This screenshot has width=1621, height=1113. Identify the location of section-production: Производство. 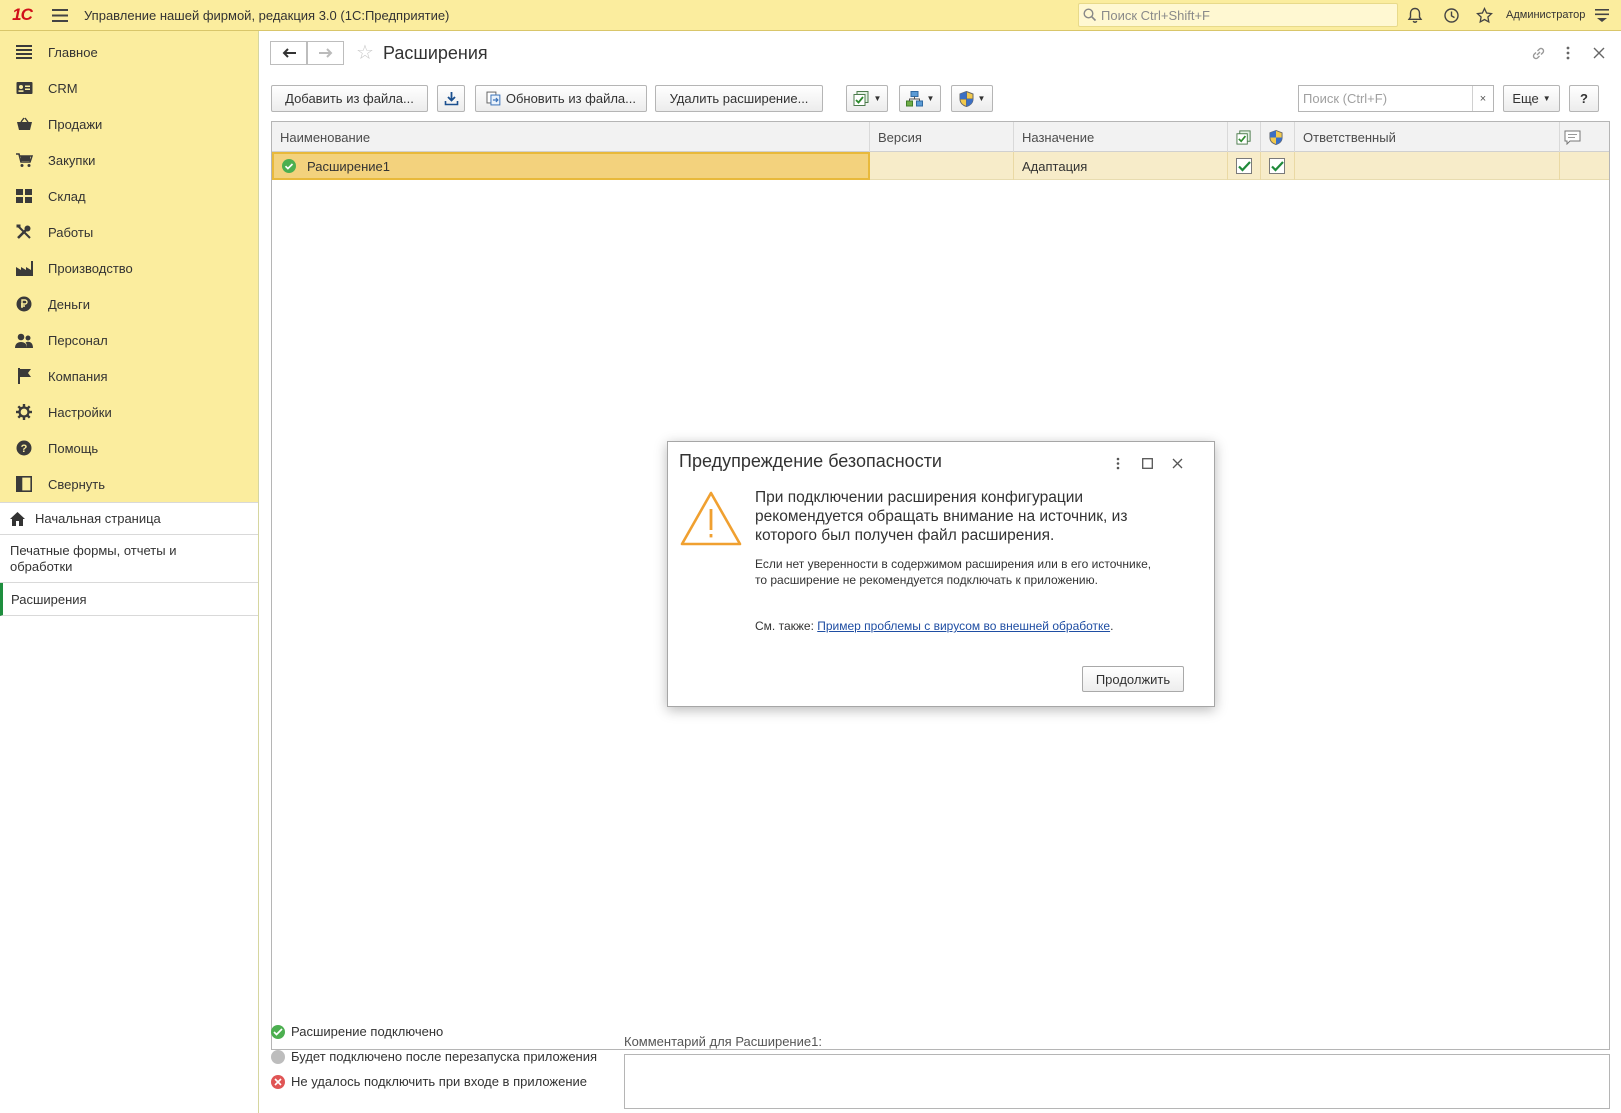
(129, 268).